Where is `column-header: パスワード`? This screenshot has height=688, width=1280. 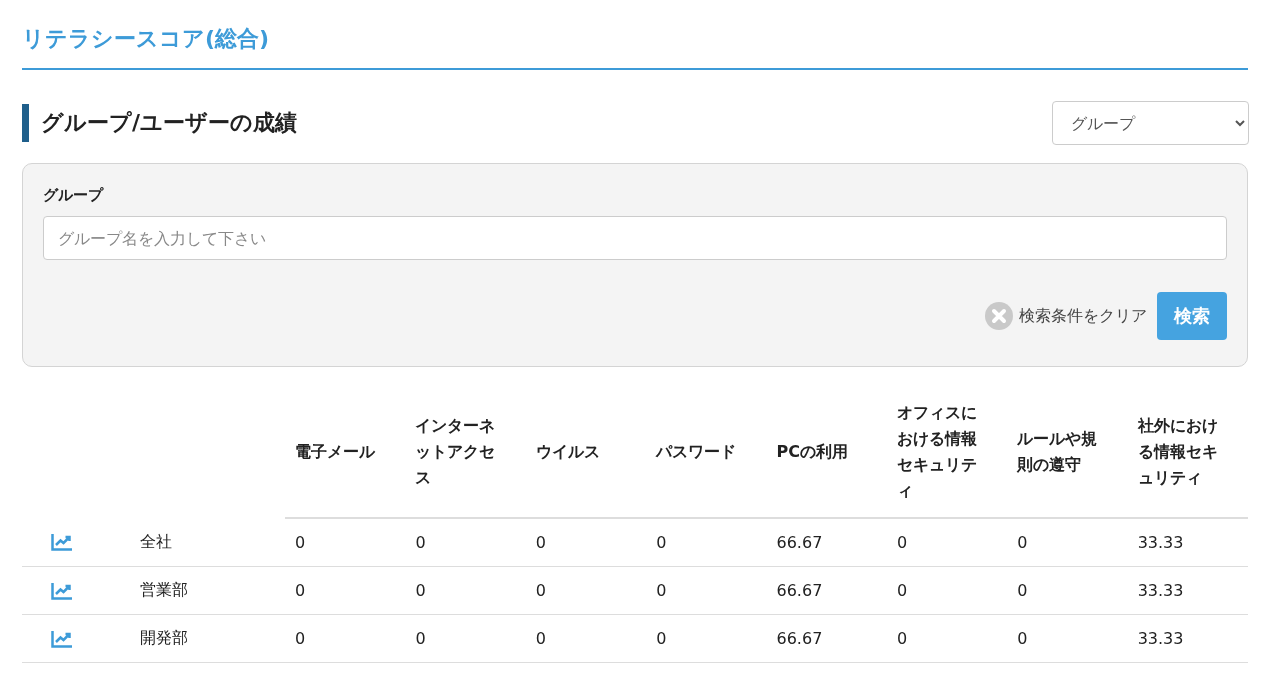
column-header: パスワード is located at coordinates (706, 453).